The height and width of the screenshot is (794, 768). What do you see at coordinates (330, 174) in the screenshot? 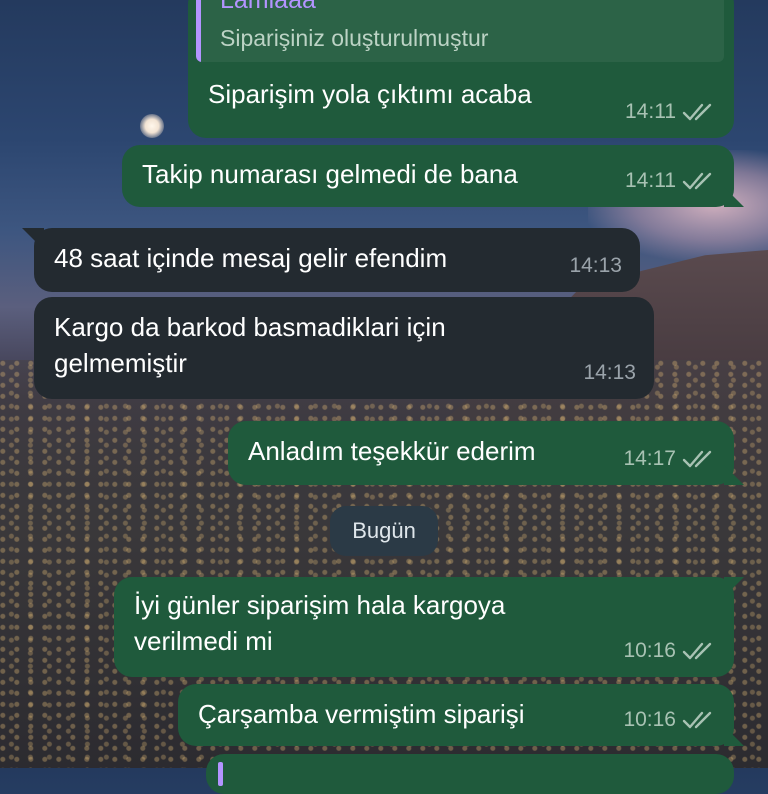
I see `message-text: Takip numarası gelmedi de bana` at bounding box center [330, 174].